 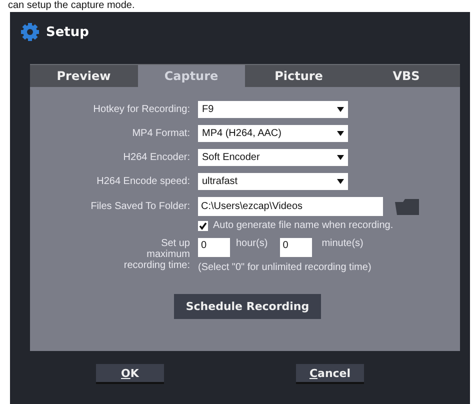 What do you see at coordinates (296, 247) in the screenshot?
I see `minutes-field: 0` at bounding box center [296, 247].